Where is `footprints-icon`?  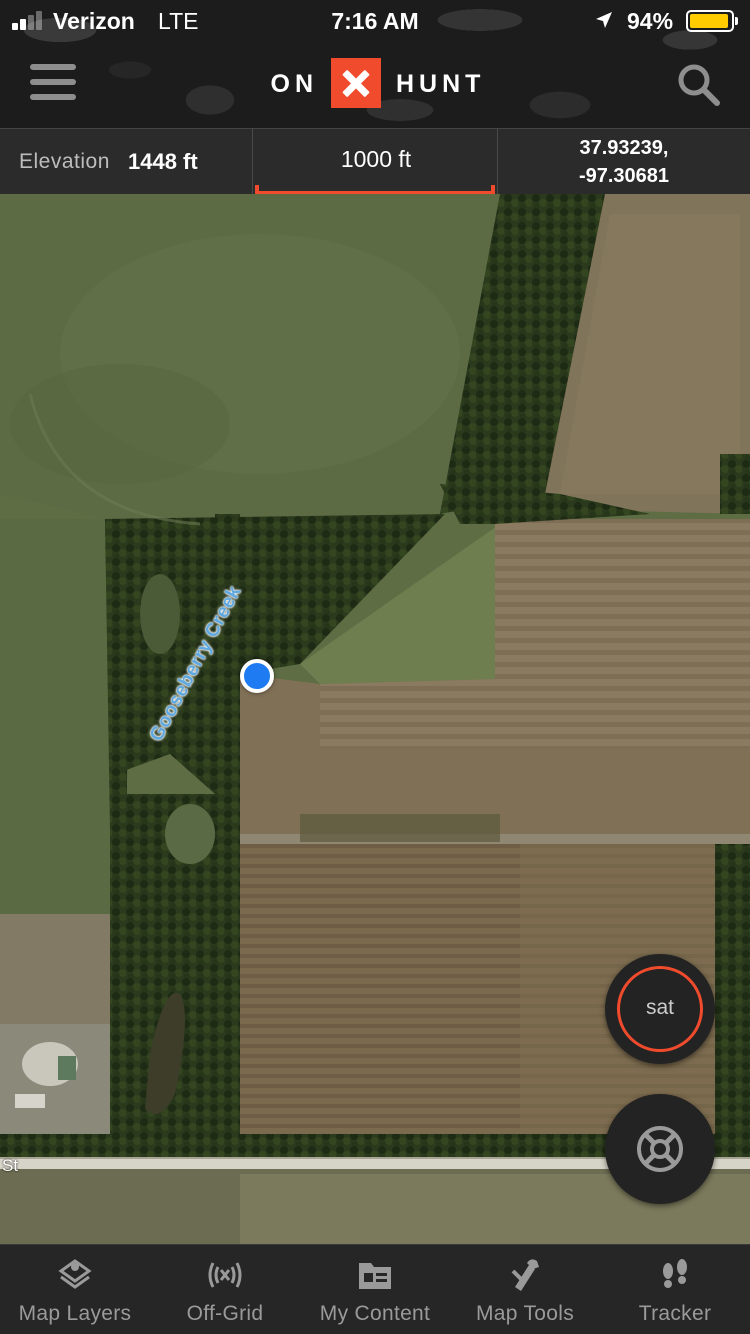 footprints-icon is located at coordinates (675, 1273).